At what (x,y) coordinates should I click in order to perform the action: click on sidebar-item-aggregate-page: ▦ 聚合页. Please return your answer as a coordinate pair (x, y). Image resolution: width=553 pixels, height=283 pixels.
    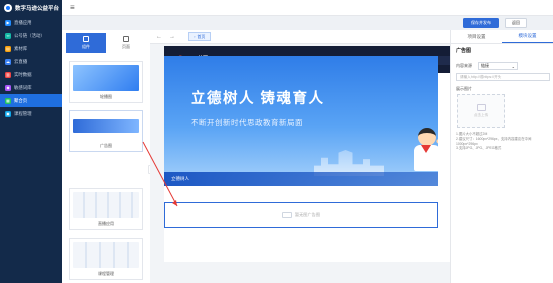
    Looking at the image, I should click on (31, 100).